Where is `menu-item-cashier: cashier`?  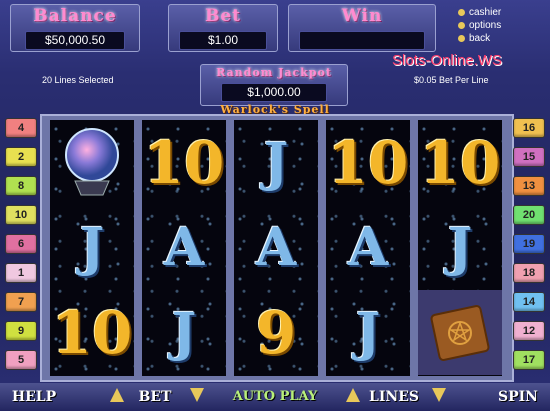
menu-item-cashier: cashier is located at coordinates (502, 12).